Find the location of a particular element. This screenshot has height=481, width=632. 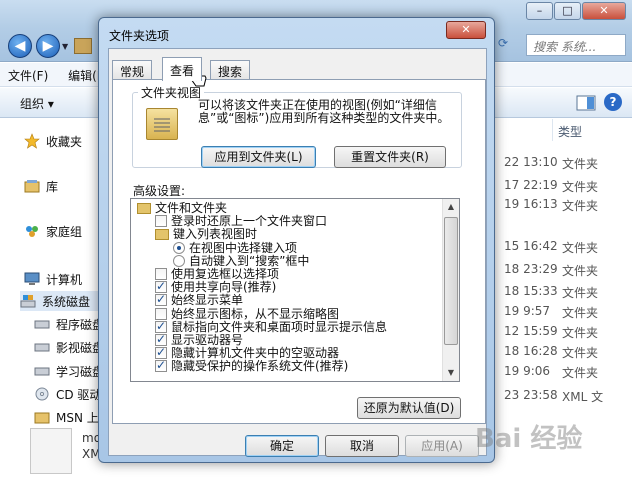

scroll-thumb is located at coordinates (451, 281).